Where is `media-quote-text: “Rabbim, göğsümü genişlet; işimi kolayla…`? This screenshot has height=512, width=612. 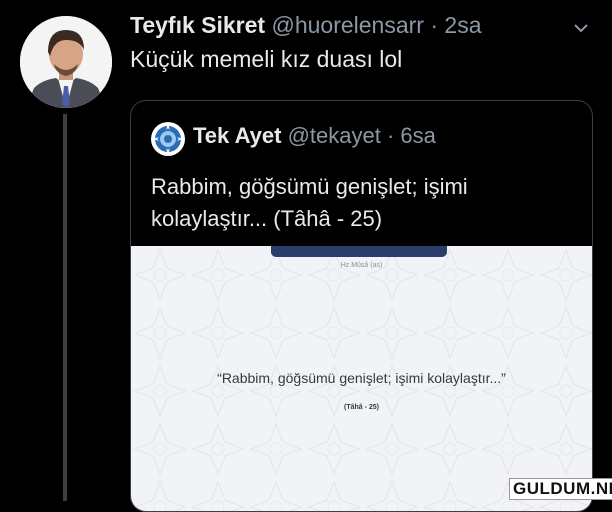
media-quote-text: “Rabbim, göğsümü genişlet; işimi kolayla… is located at coordinates (361, 378).